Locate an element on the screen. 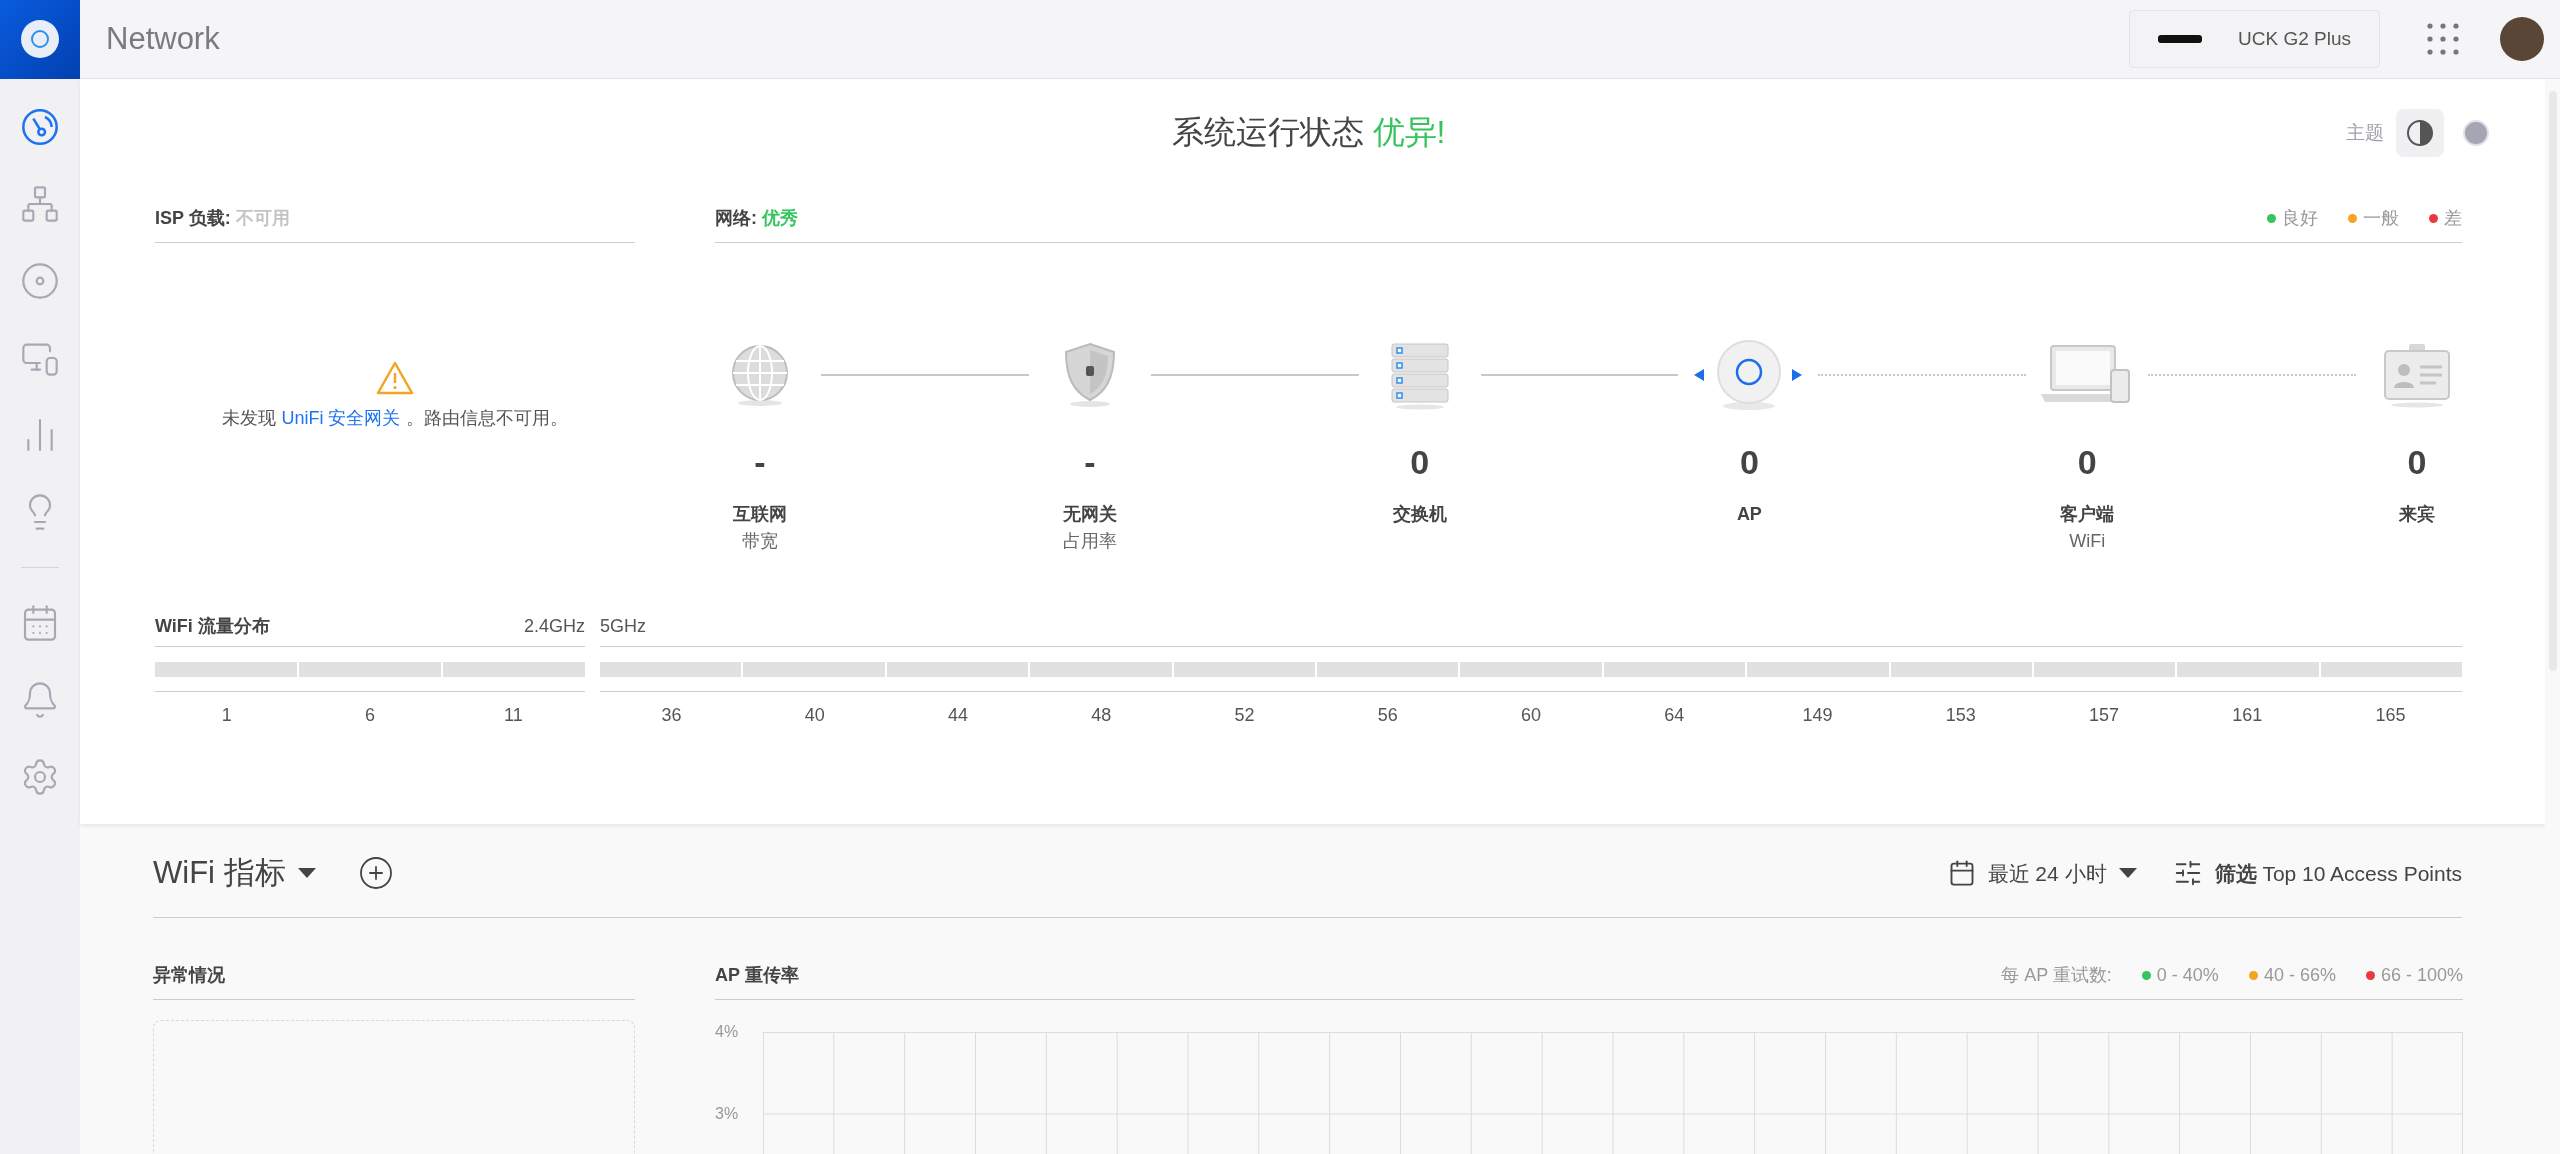 This screenshot has height=1154, width=2560. anomalies-title: 异常情况 is located at coordinates (189, 974).